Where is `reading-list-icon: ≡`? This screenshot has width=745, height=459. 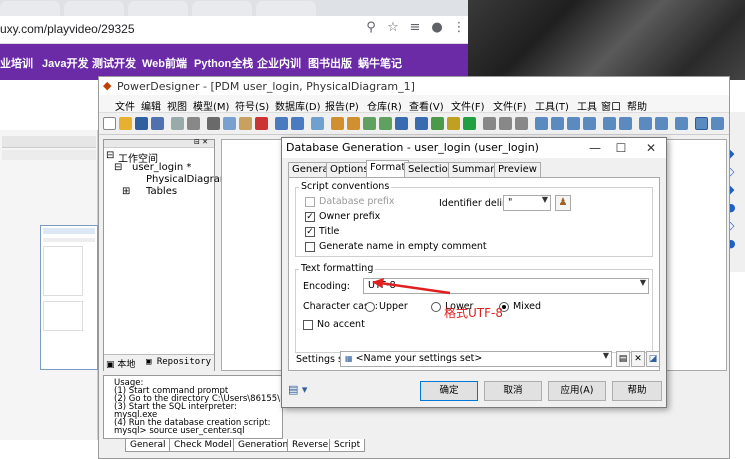
reading-list-icon: ≡ is located at coordinates (415, 30).